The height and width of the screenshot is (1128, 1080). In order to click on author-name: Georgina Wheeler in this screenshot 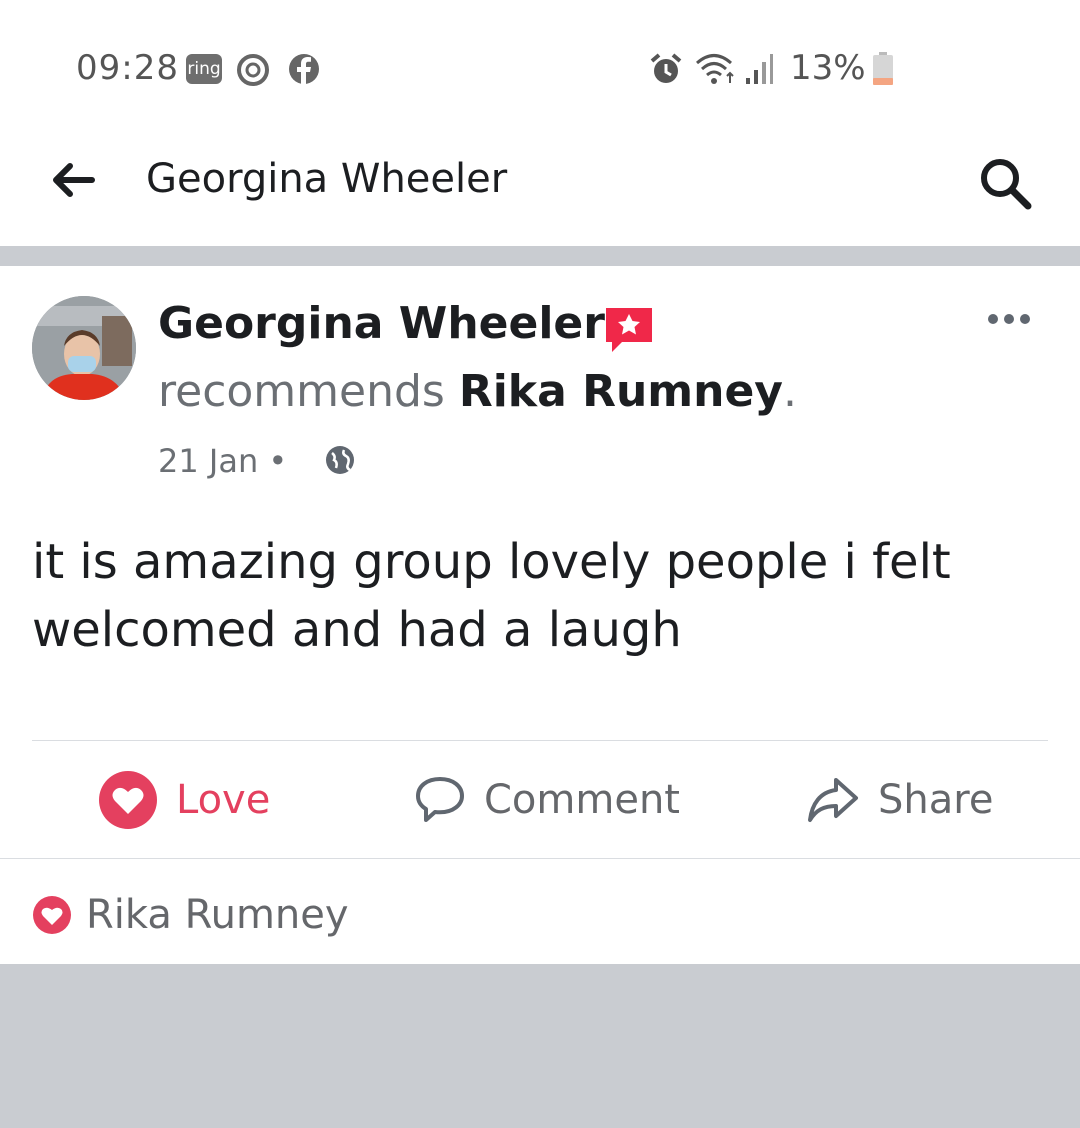, I will do `click(381, 323)`.